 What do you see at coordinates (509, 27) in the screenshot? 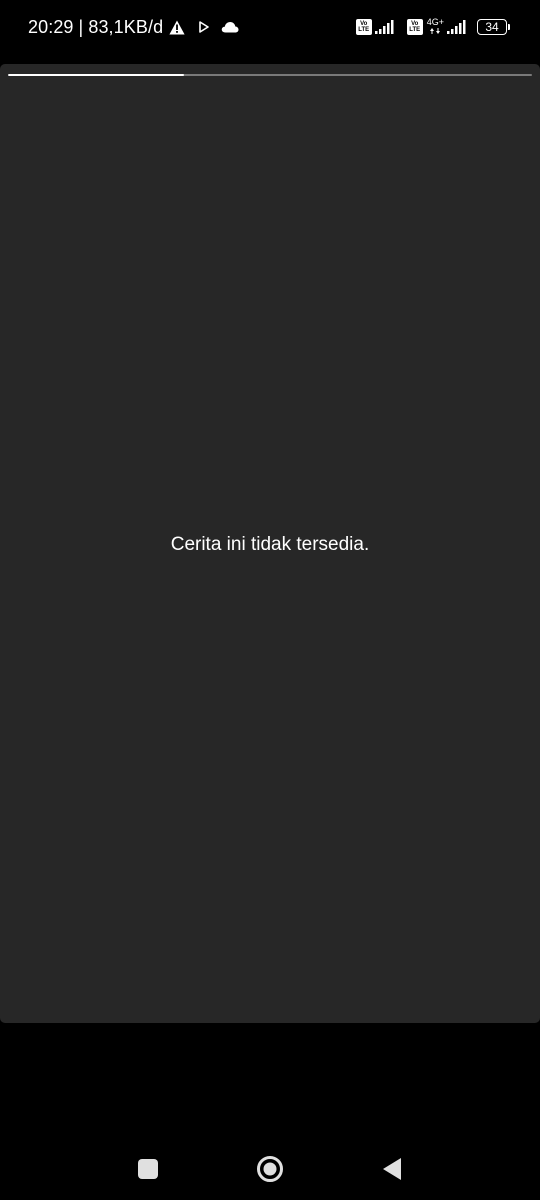
I see `battery-tip` at bounding box center [509, 27].